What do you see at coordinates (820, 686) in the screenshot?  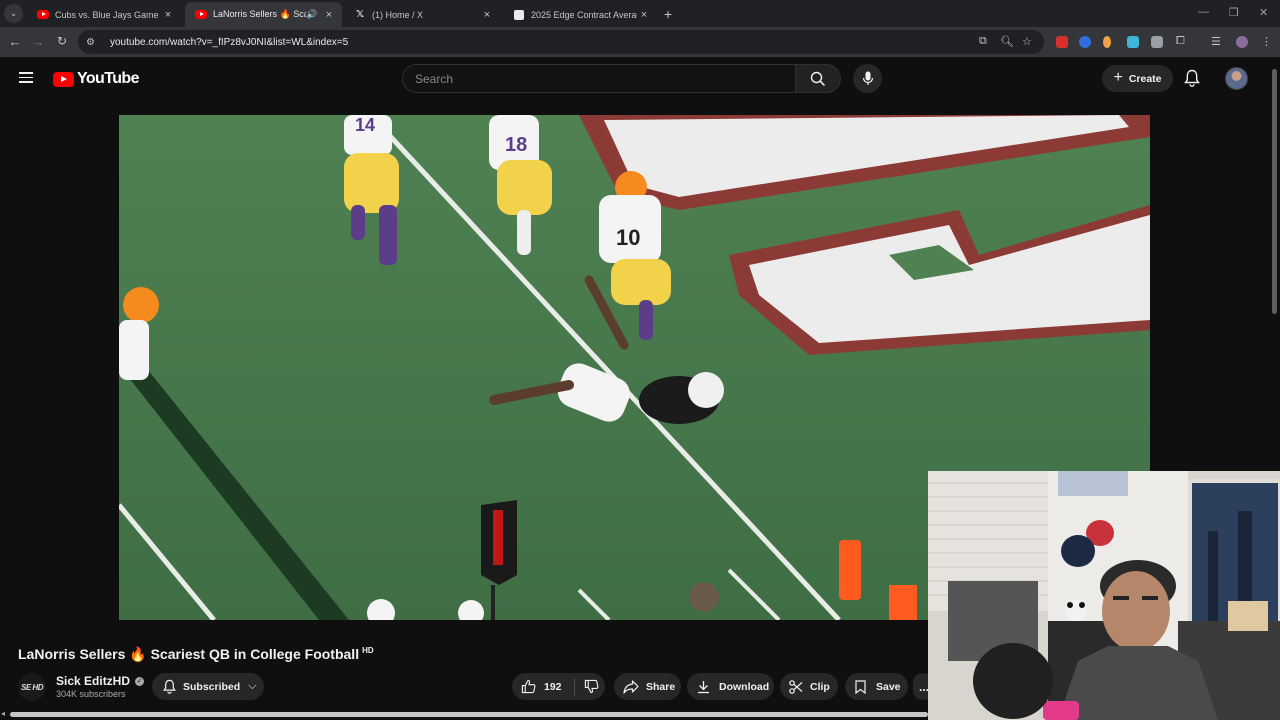 I see `clip-label: Clip` at bounding box center [820, 686].